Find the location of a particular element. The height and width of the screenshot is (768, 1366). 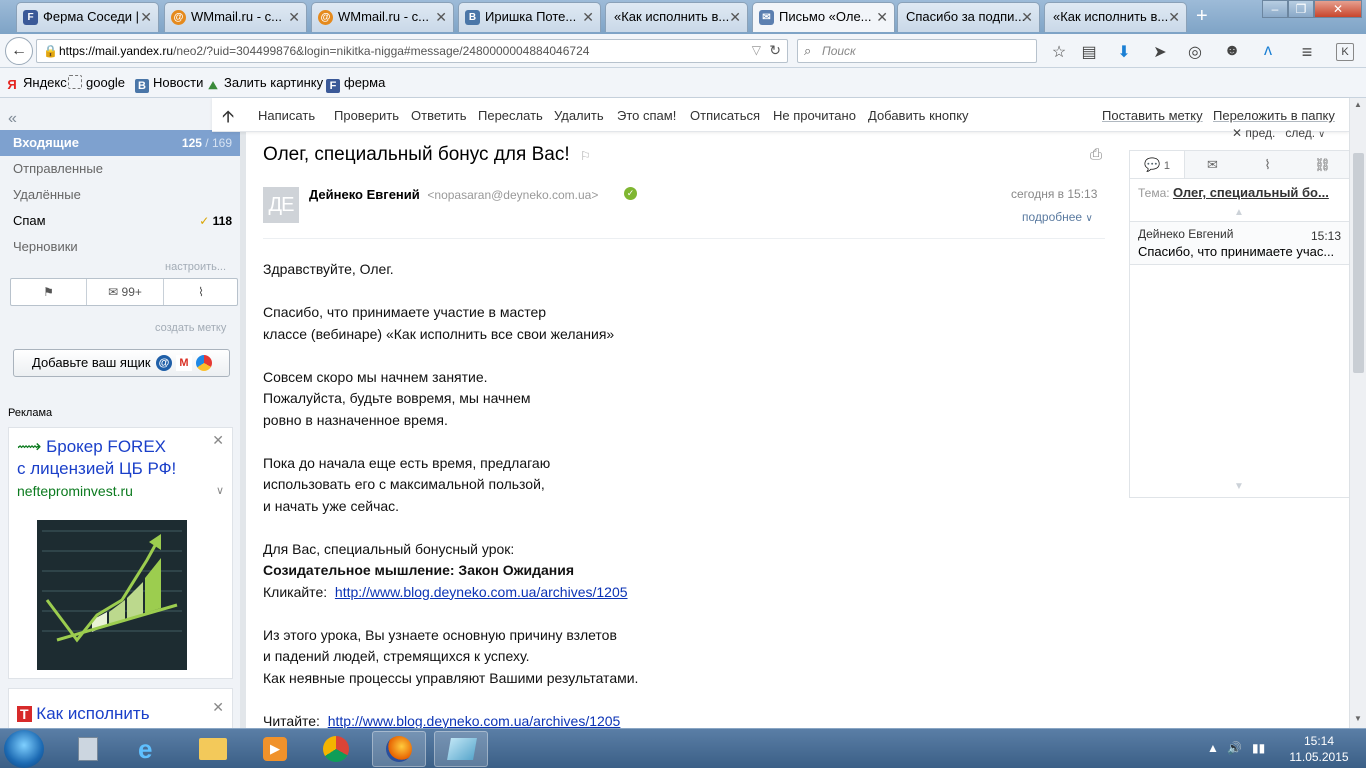

ad-webinar: T Как исполнить ✕ is located at coordinates (120, 708).